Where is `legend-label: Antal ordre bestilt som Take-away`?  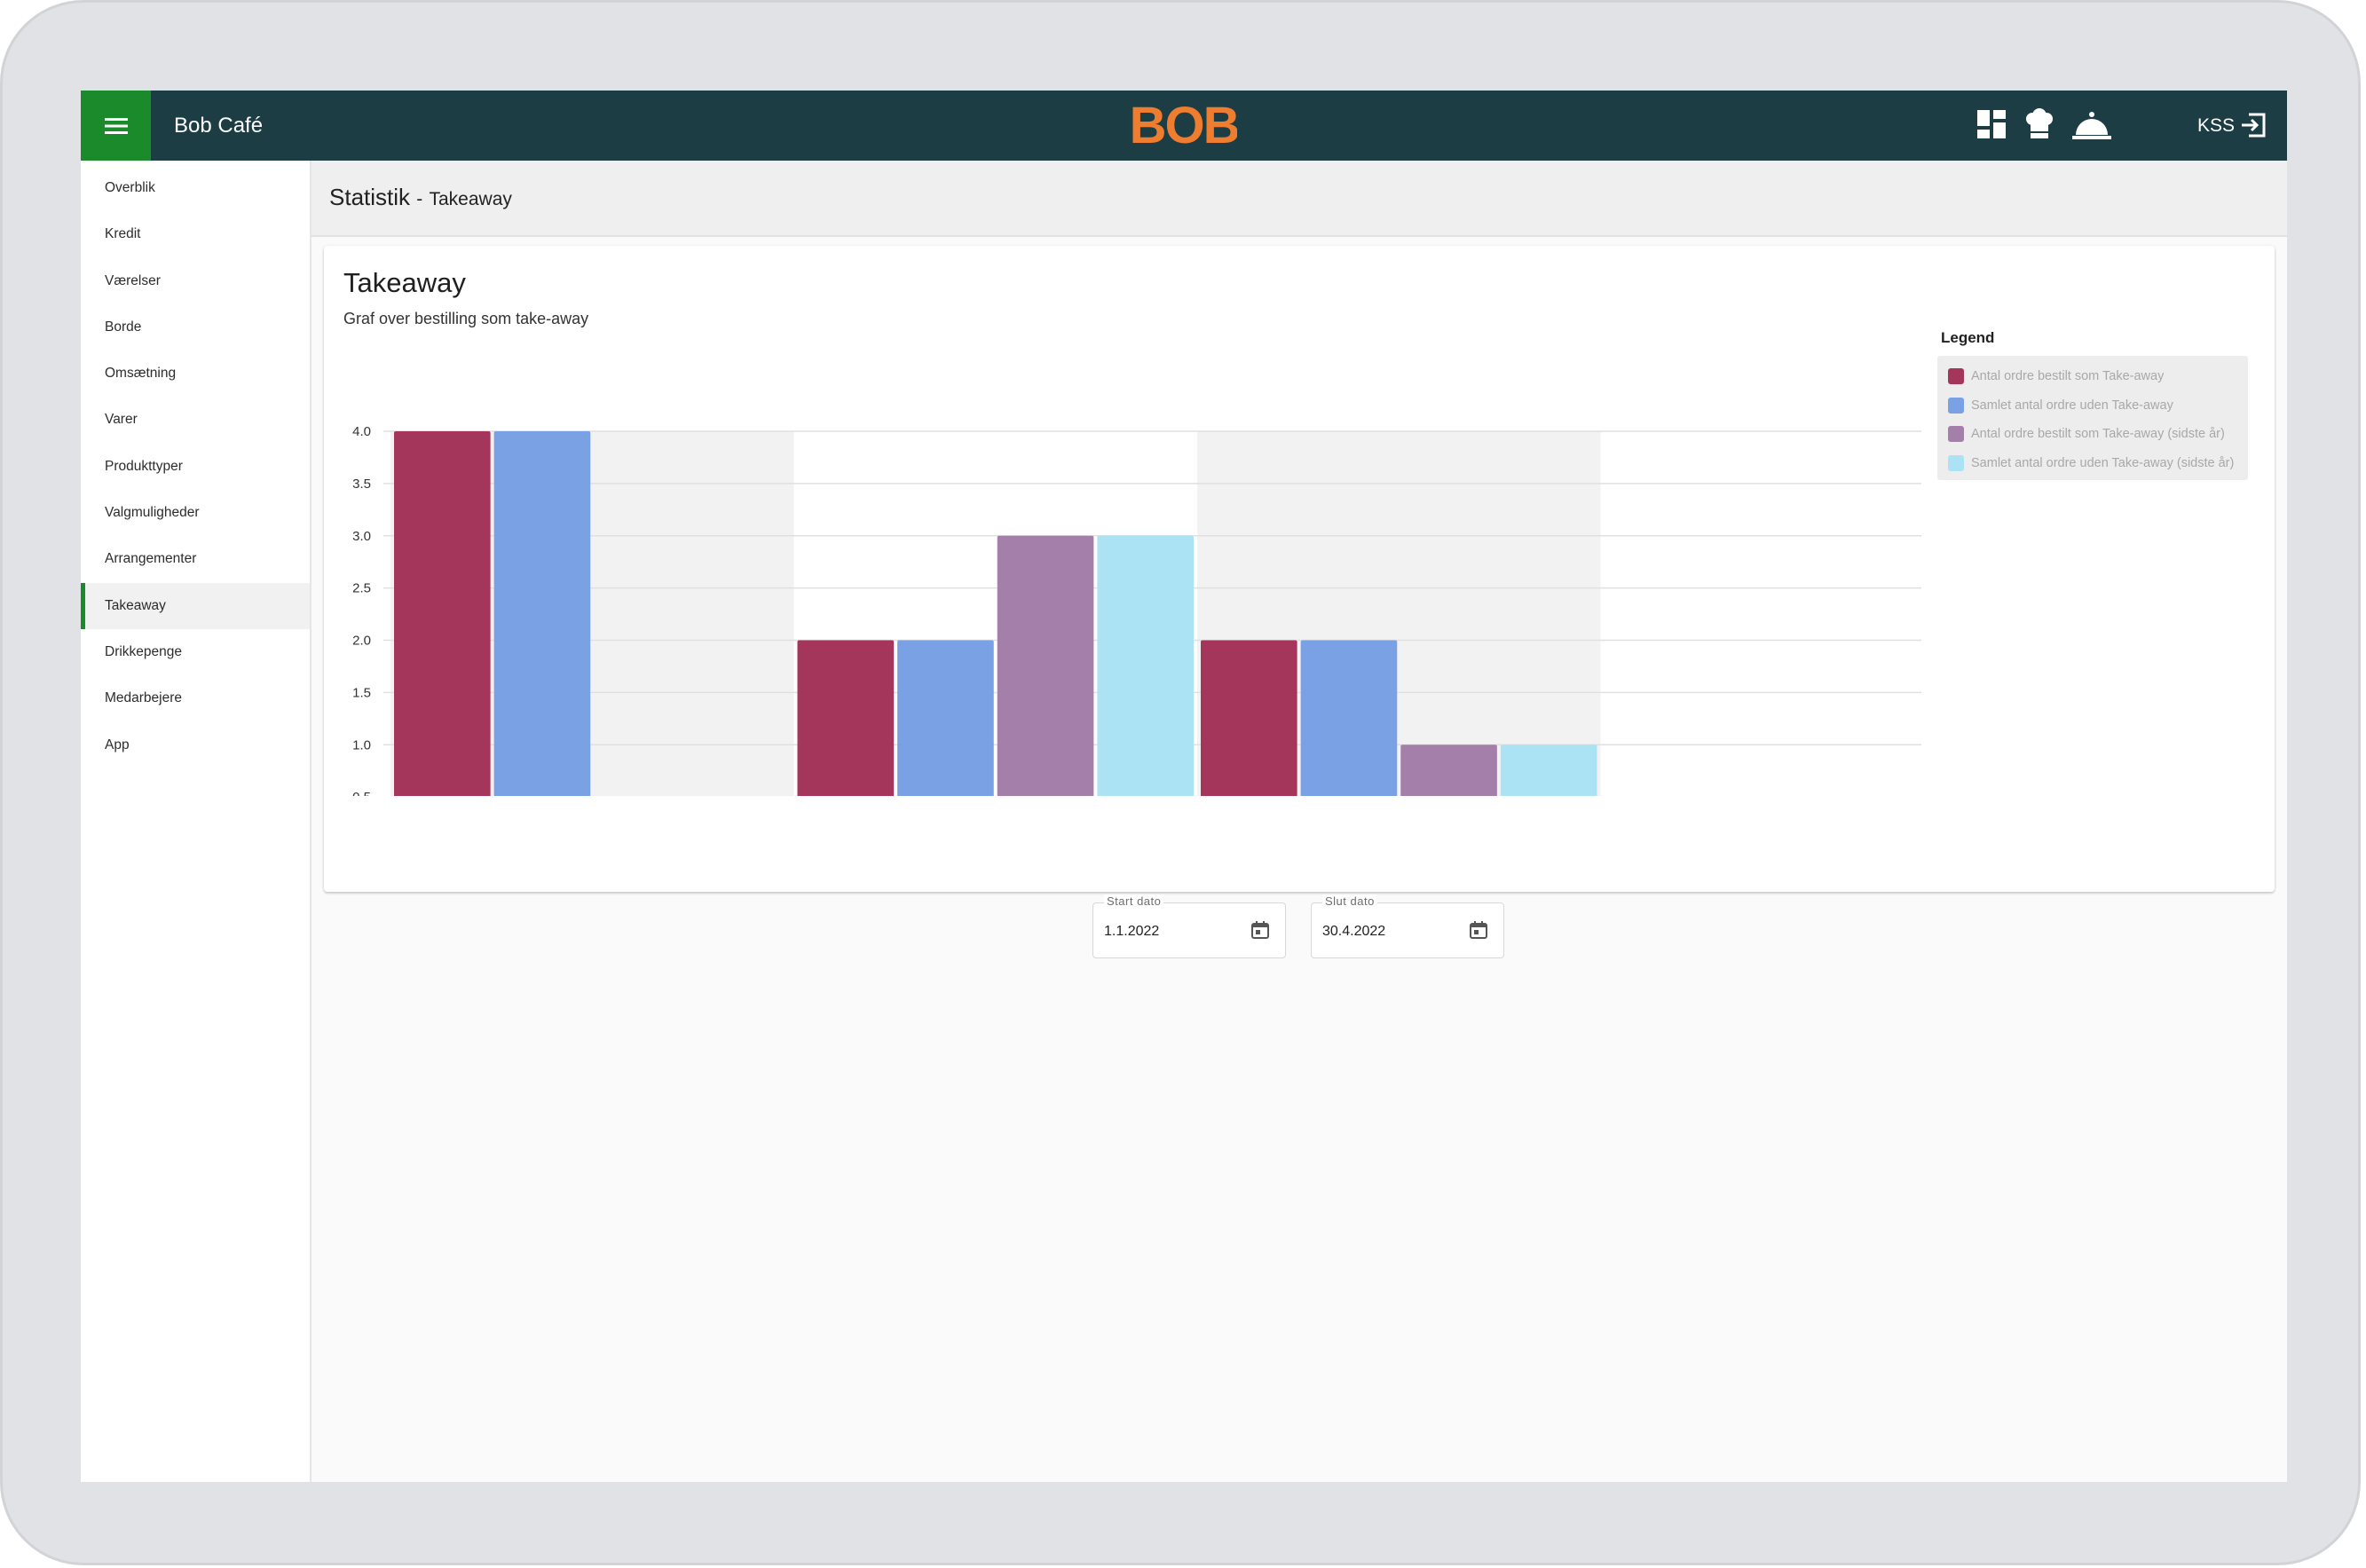 legend-label: Antal ordre bestilt som Take-away is located at coordinates (2068, 376).